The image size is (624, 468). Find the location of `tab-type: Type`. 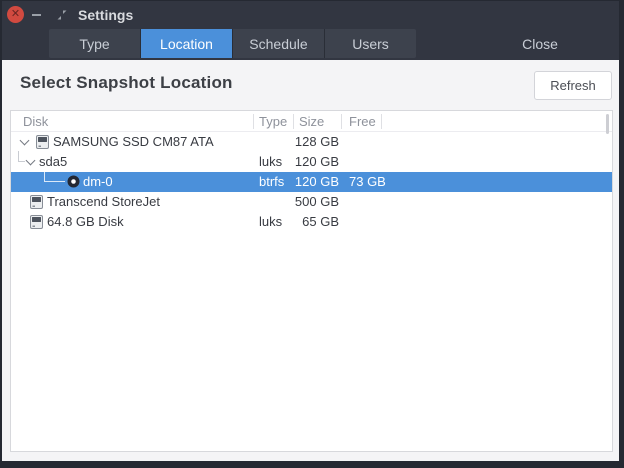

tab-type: Type is located at coordinates (95, 43).